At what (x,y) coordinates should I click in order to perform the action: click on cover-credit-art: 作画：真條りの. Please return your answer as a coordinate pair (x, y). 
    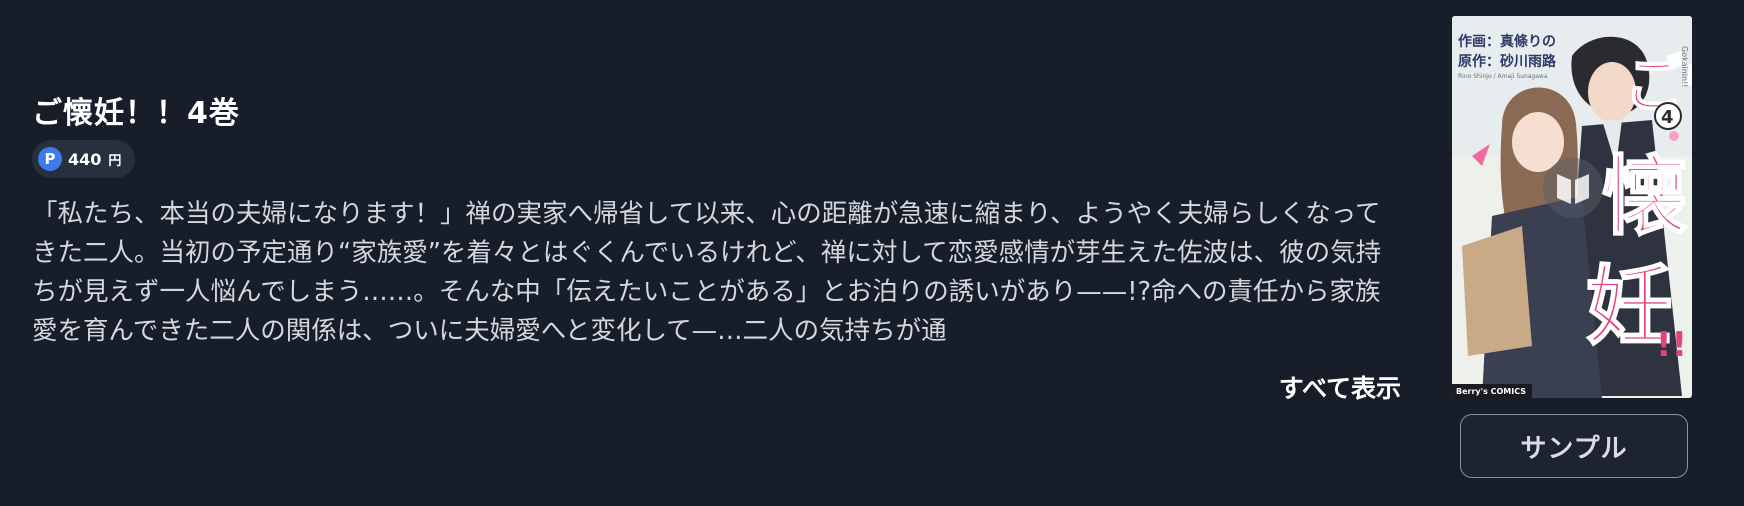
    Looking at the image, I should click on (1507, 41).